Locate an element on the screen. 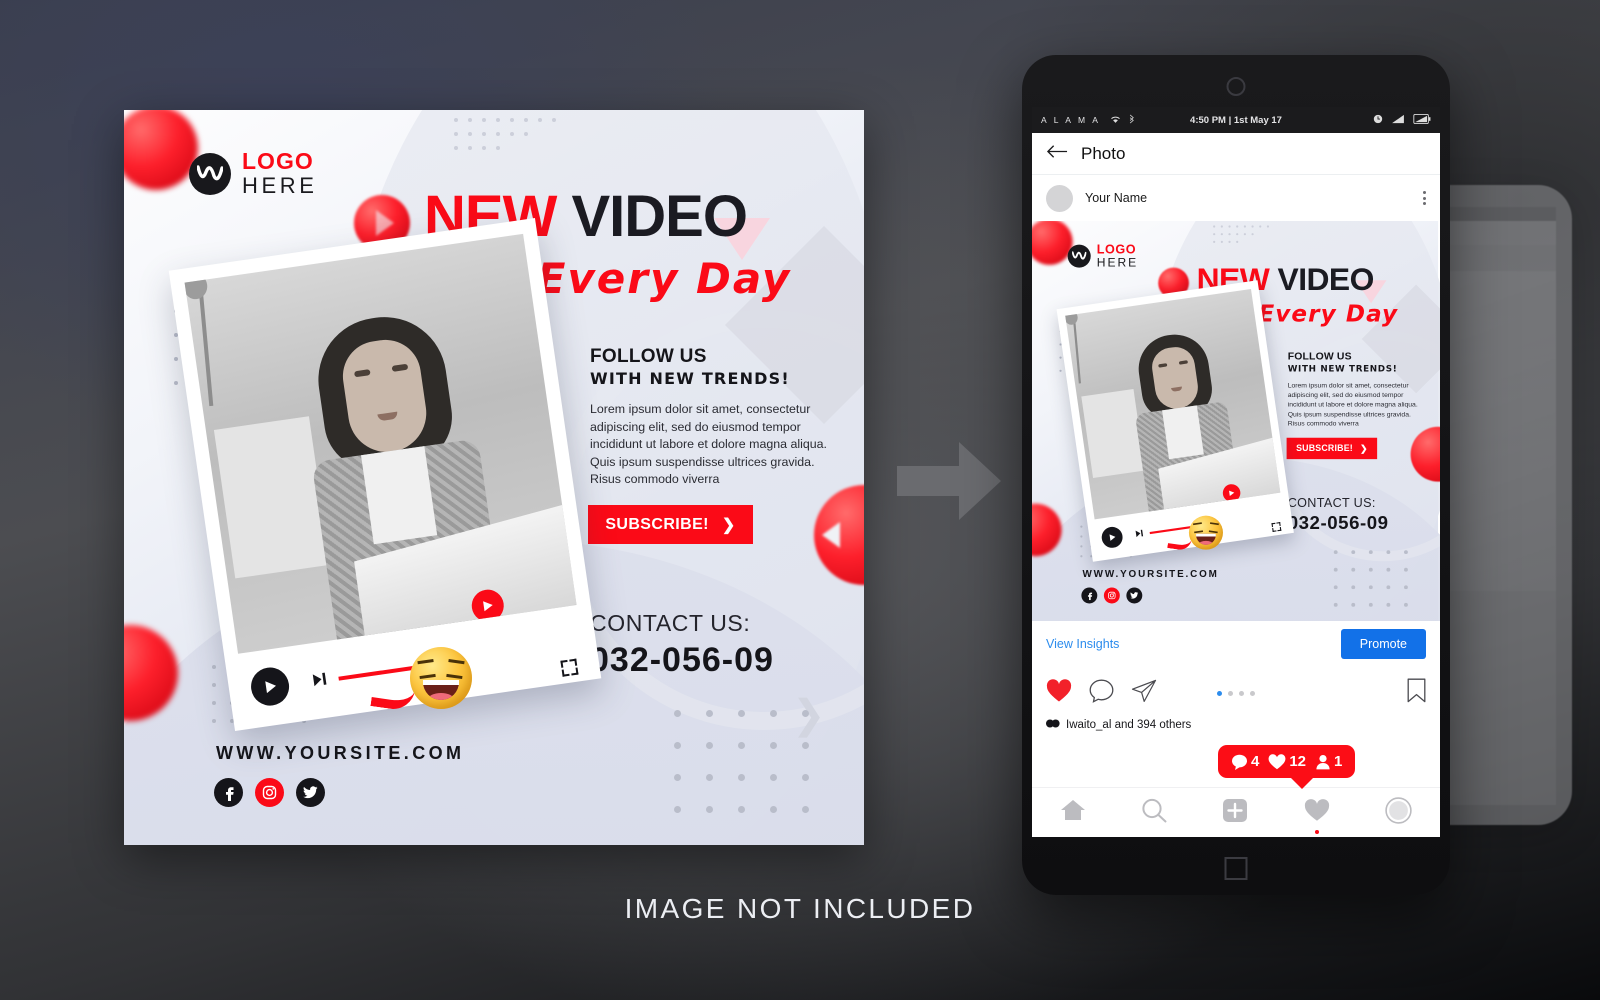  carousel-indicator is located at coordinates (1236, 693).